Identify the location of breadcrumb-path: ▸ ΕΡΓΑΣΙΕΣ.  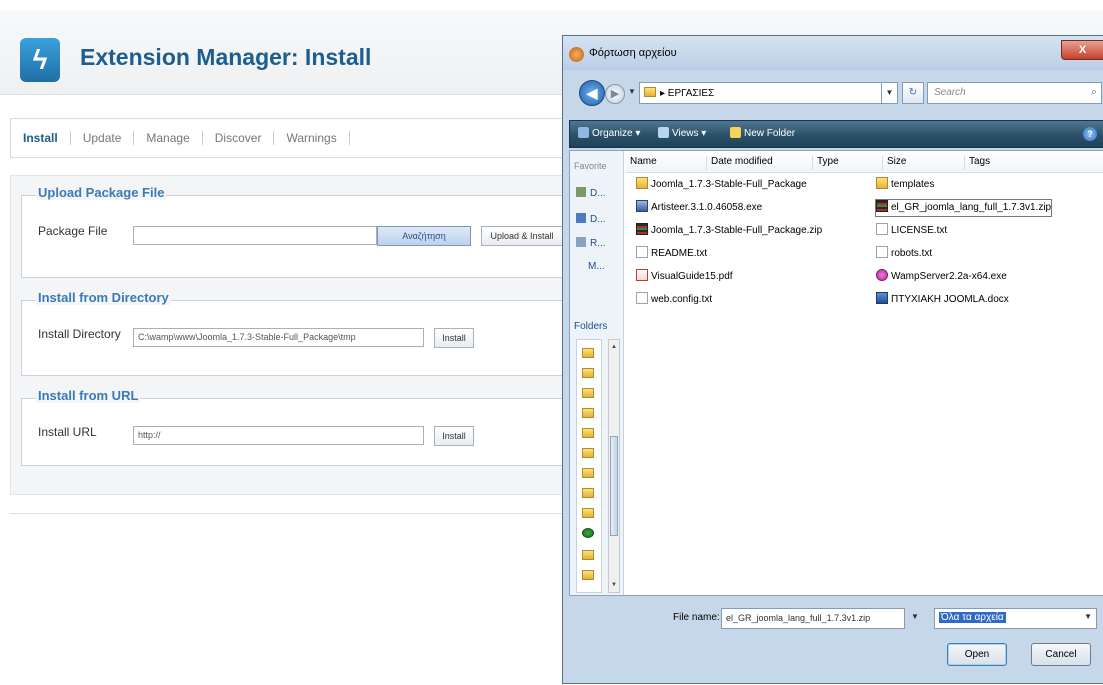
(687, 93).